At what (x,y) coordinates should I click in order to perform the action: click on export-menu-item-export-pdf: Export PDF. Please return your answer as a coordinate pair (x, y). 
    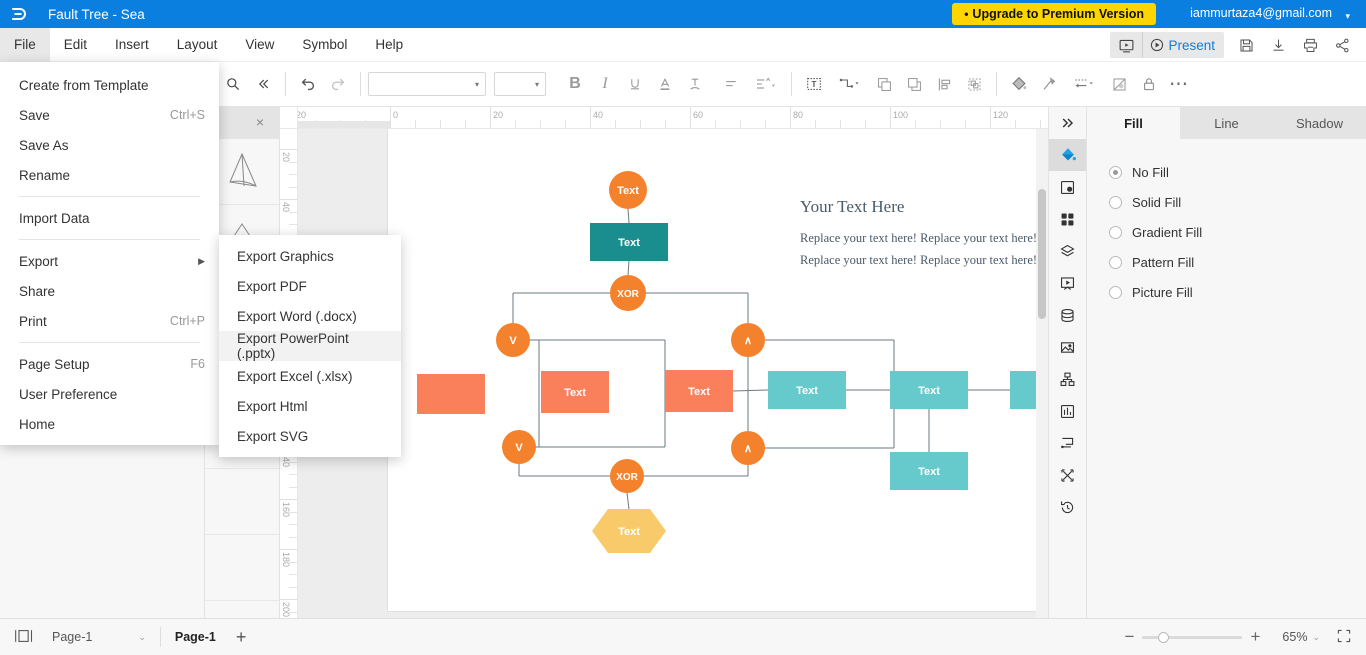
    Looking at the image, I should click on (310, 286).